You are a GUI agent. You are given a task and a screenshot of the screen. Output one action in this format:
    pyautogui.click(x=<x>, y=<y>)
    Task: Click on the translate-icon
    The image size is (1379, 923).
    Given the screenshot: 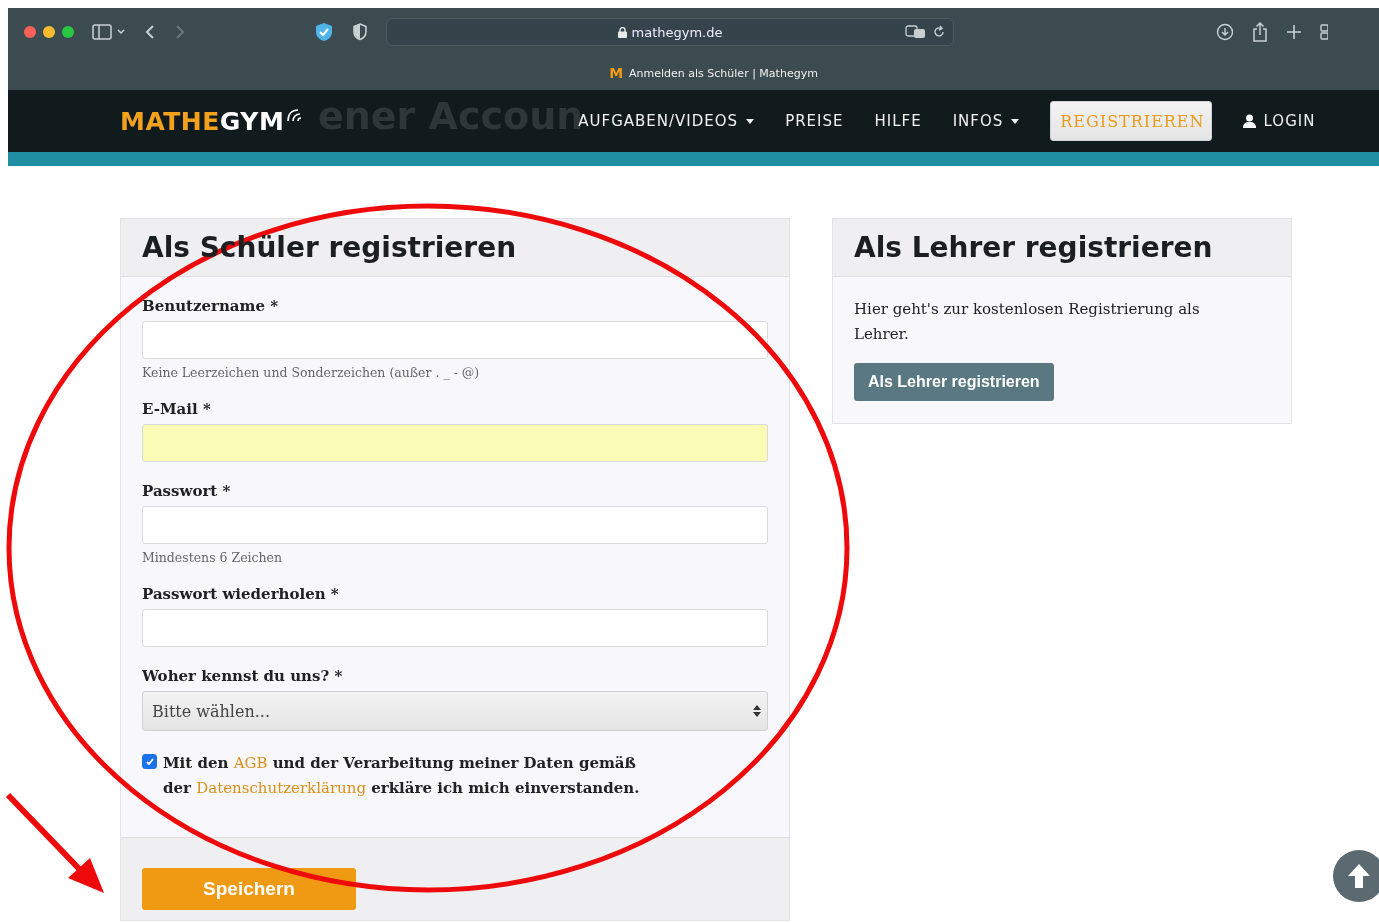 What is the action you would take?
    pyautogui.click(x=916, y=32)
    